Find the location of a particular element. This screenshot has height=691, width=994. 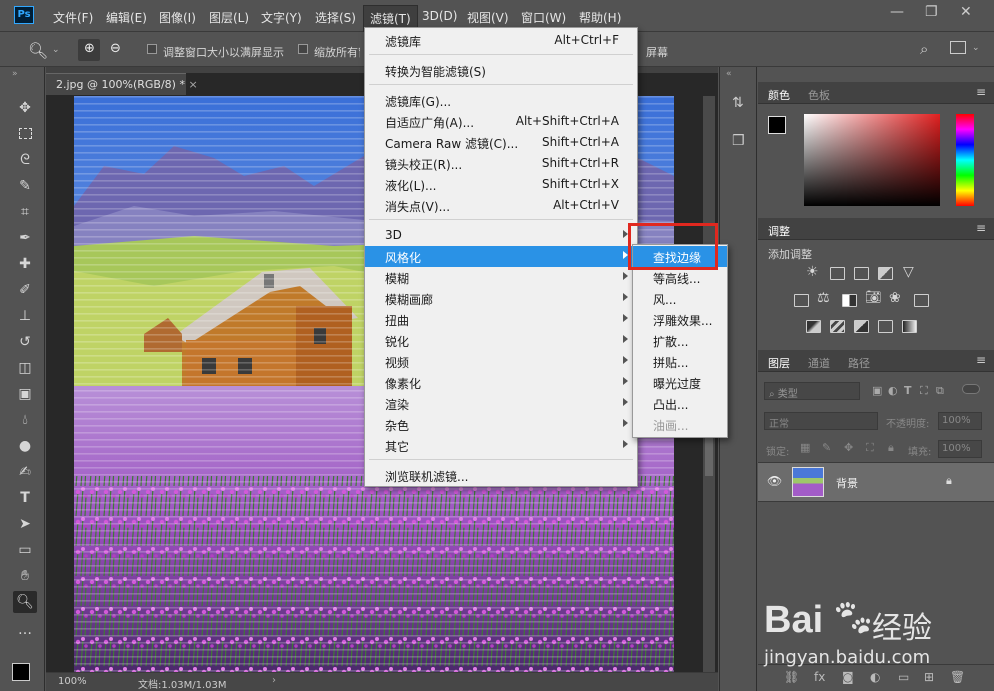

menu-item-sharpen: 锐化 is located at coordinates (501, 340).